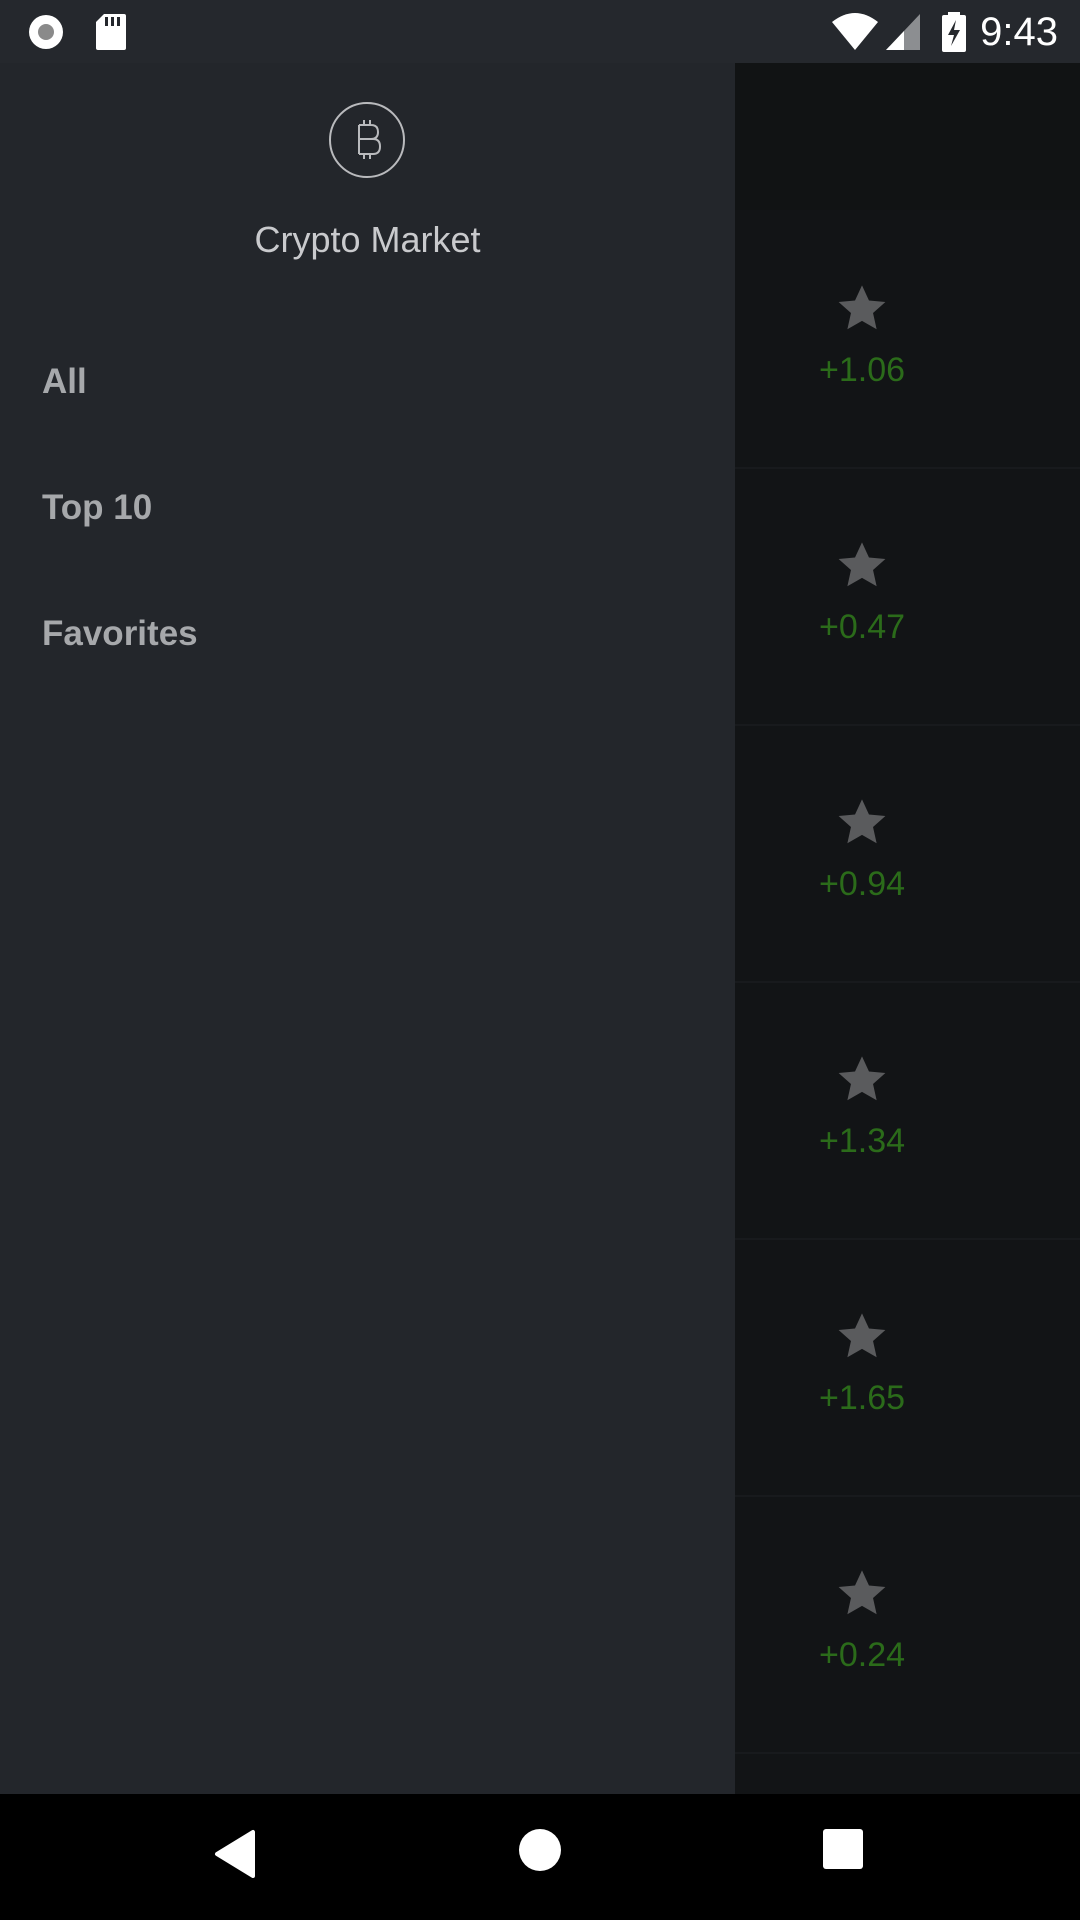 This screenshot has width=1080, height=1920. Describe the element at coordinates (1019, 32) in the screenshot. I see `status-time: 9:43` at that location.